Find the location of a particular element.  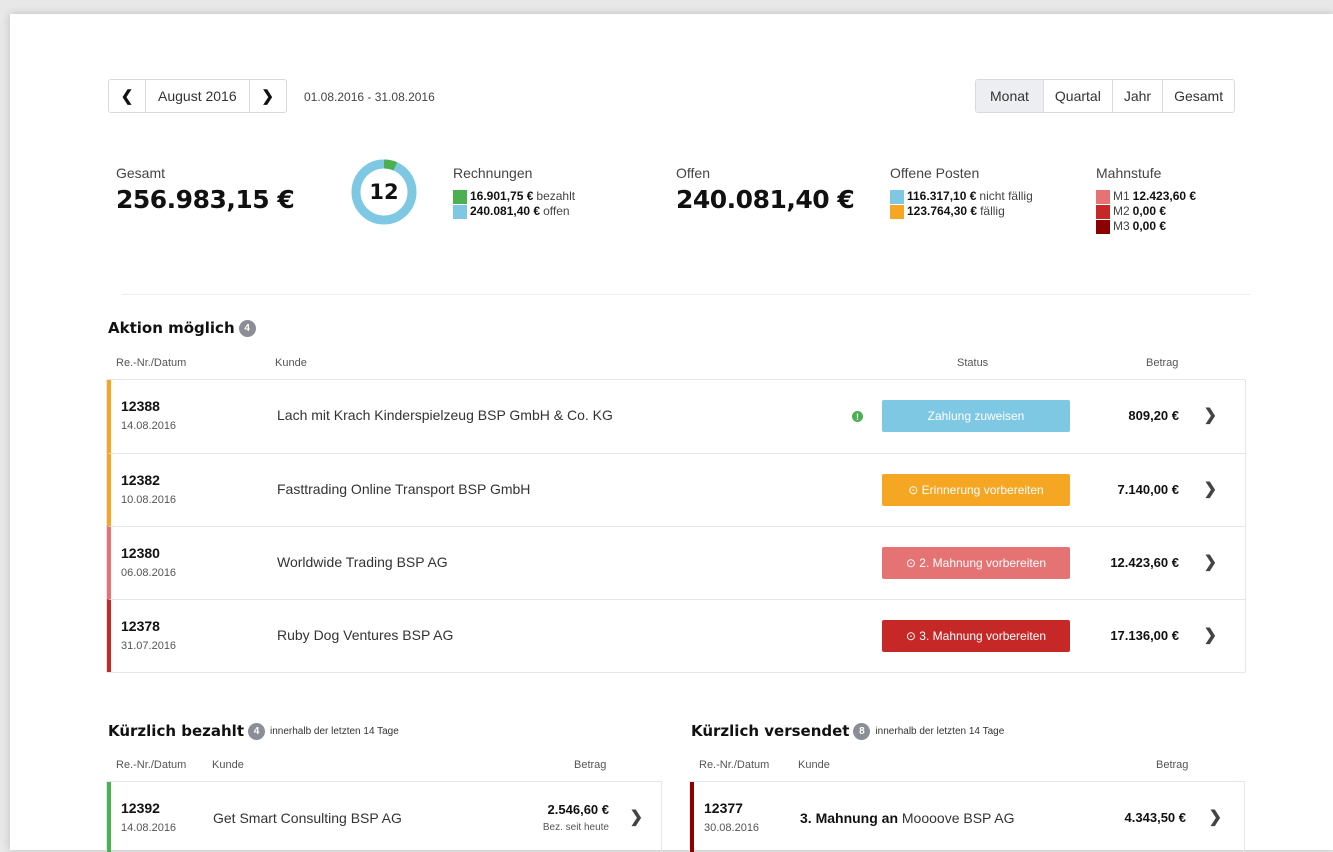

amount: 12.423,60 € is located at coordinates (1144, 562).